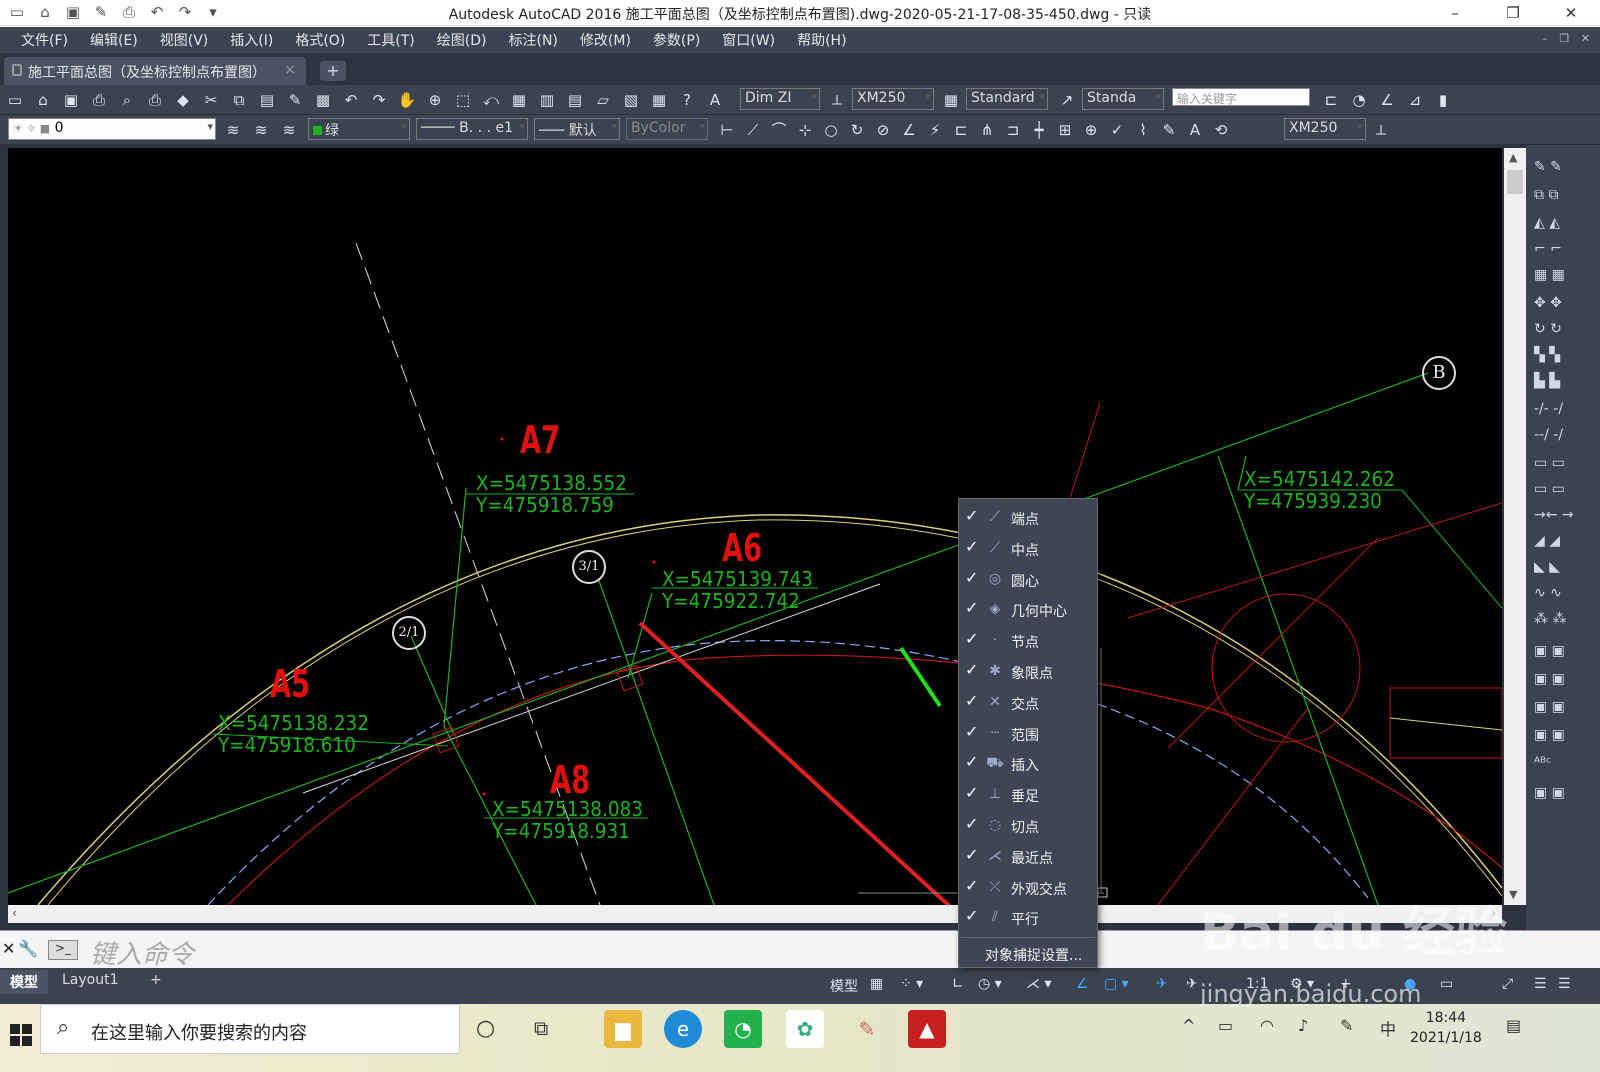 The height and width of the screenshot is (1072, 1600). Describe the element at coordinates (1359, 100) in the screenshot. I see `dimension-radius-icon: ◔` at that location.